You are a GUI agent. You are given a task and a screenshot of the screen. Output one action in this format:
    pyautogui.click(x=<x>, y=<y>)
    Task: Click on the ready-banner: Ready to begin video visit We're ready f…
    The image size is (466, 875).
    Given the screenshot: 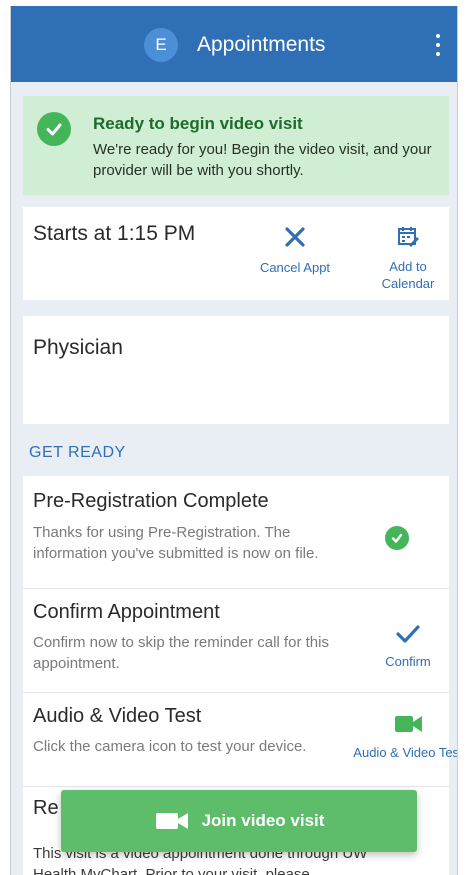 What is the action you would take?
    pyautogui.click(x=236, y=145)
    